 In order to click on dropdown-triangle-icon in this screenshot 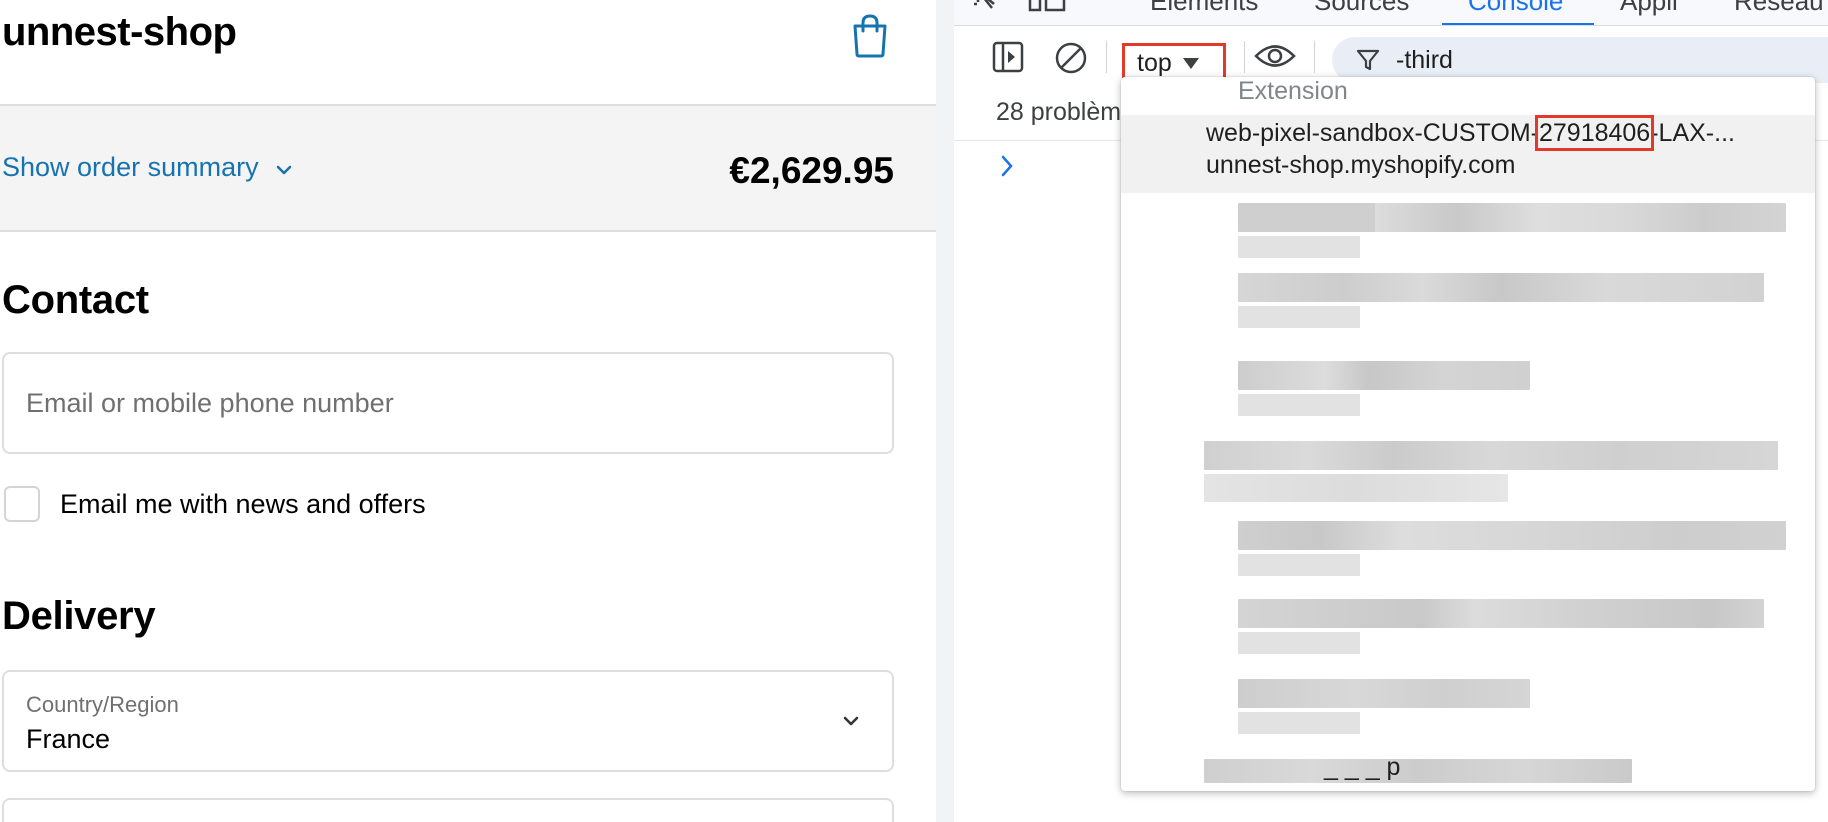, I will do `click(1190, 63)`.